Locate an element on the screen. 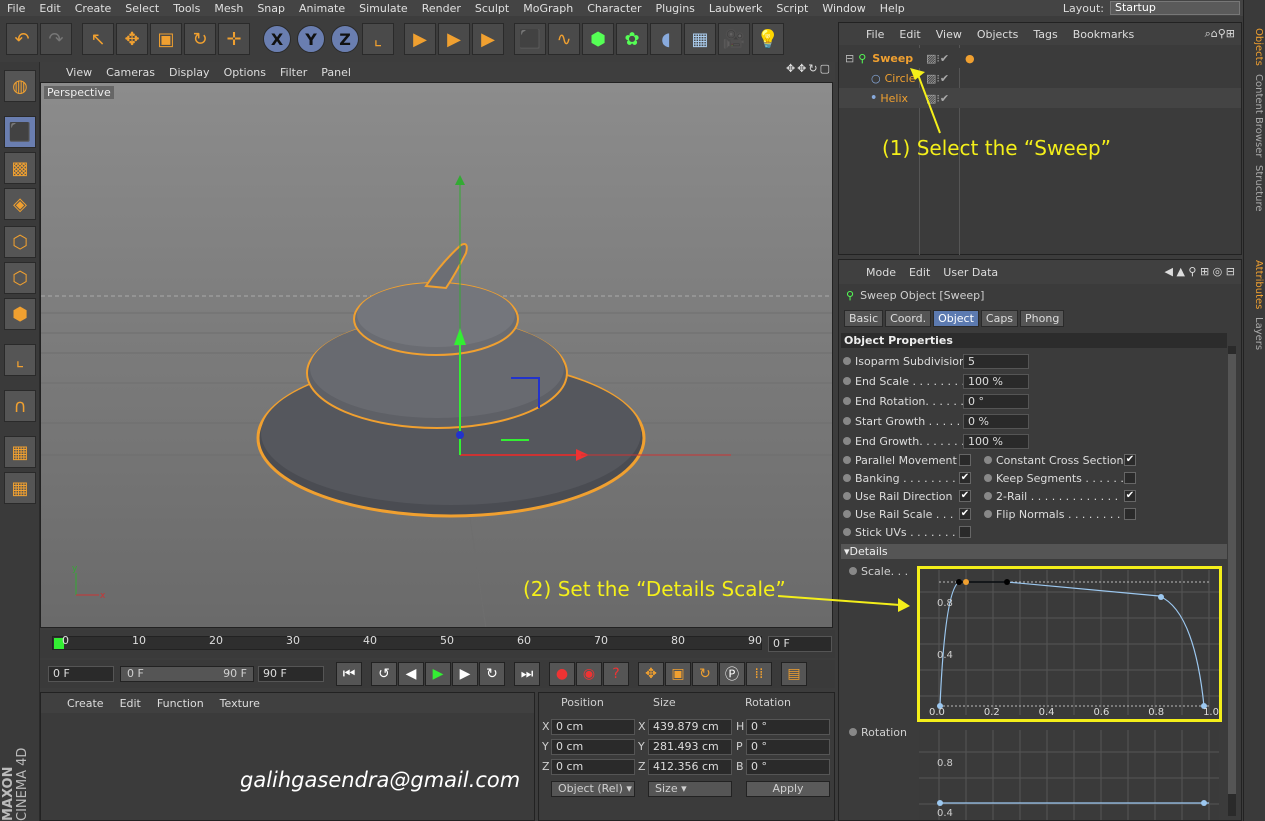 This screenshot has height=821, width=1265. menu-help: Help is located at coordinates (892, 8).